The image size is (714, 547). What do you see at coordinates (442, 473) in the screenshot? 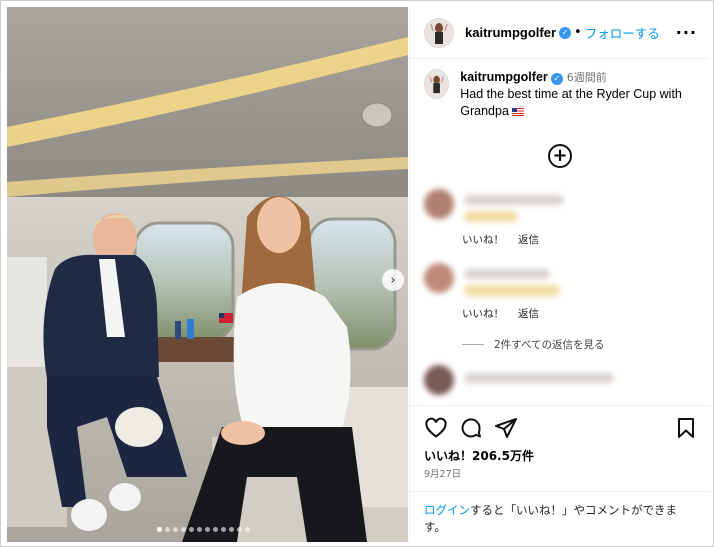
I see `post-date: 9月27日` at bounding box center [442, 473].